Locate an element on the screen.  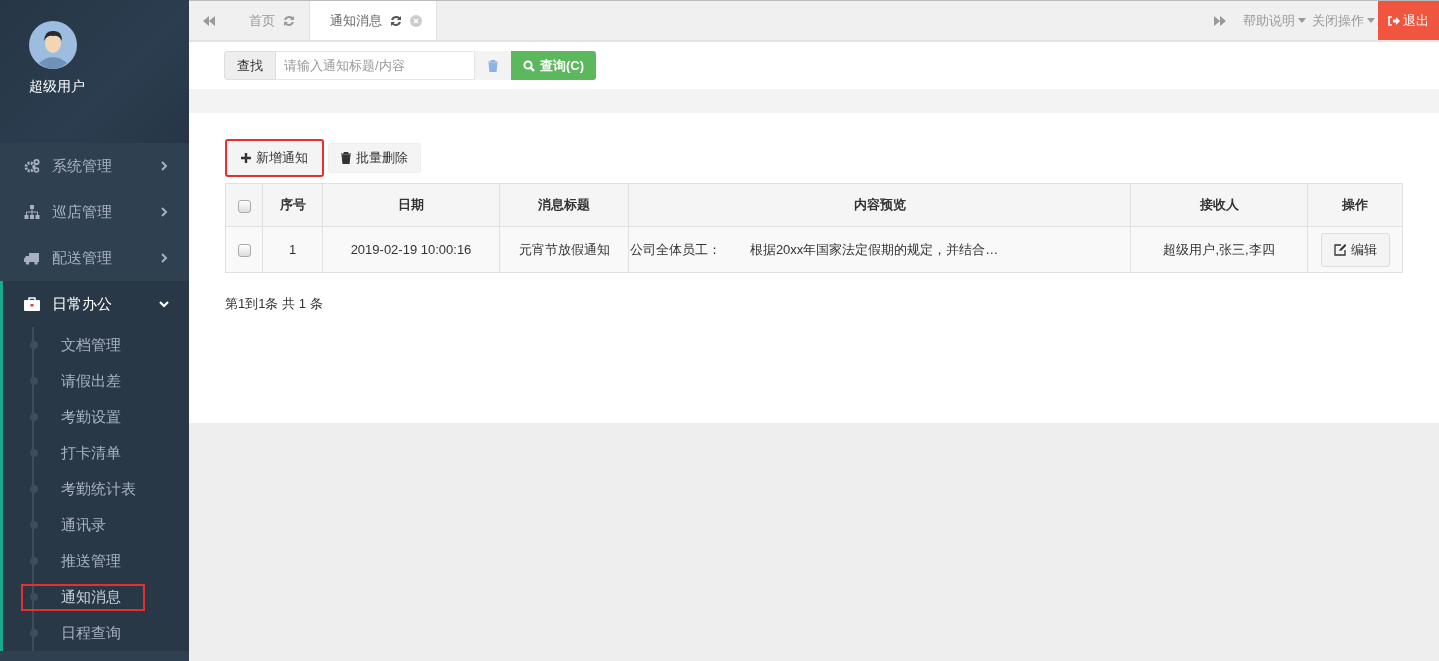
edit-button: 编辑 is located at coordinates (1355, 249).